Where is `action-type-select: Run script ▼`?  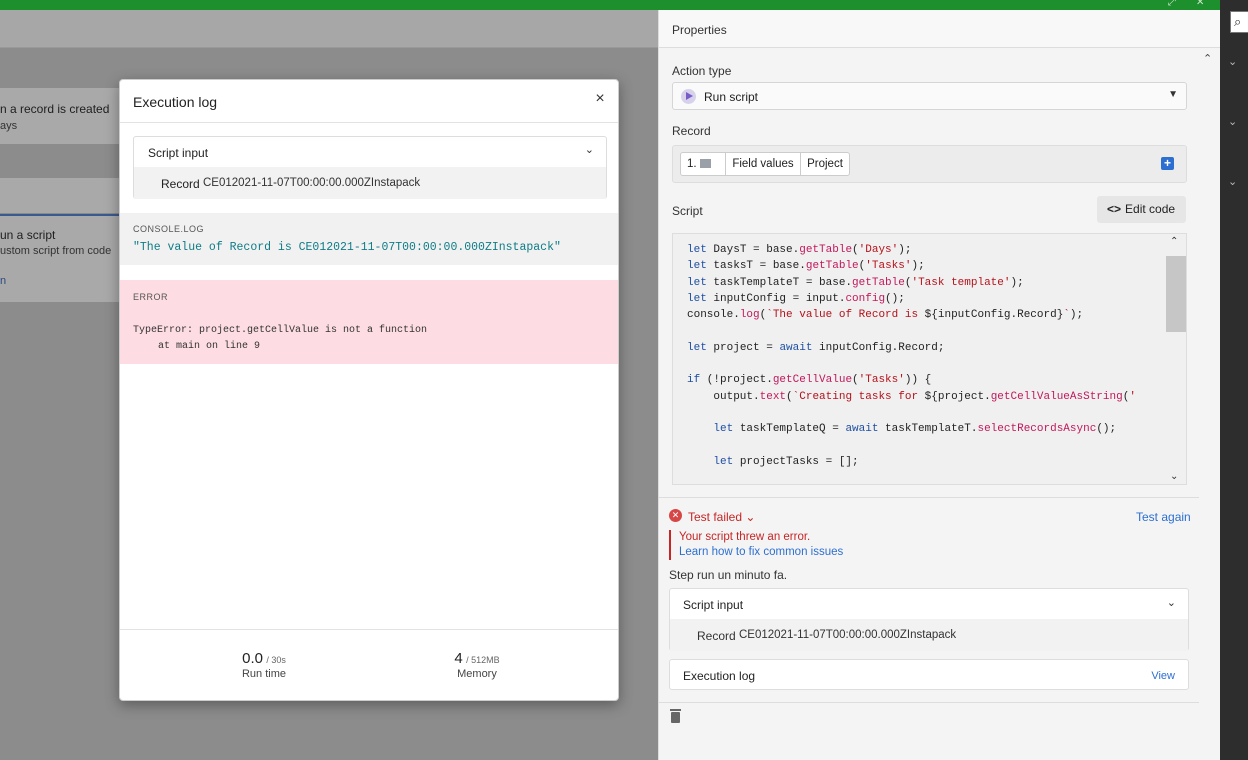
action-type-select: Run script ▼ is located at coordinates (929, 96).